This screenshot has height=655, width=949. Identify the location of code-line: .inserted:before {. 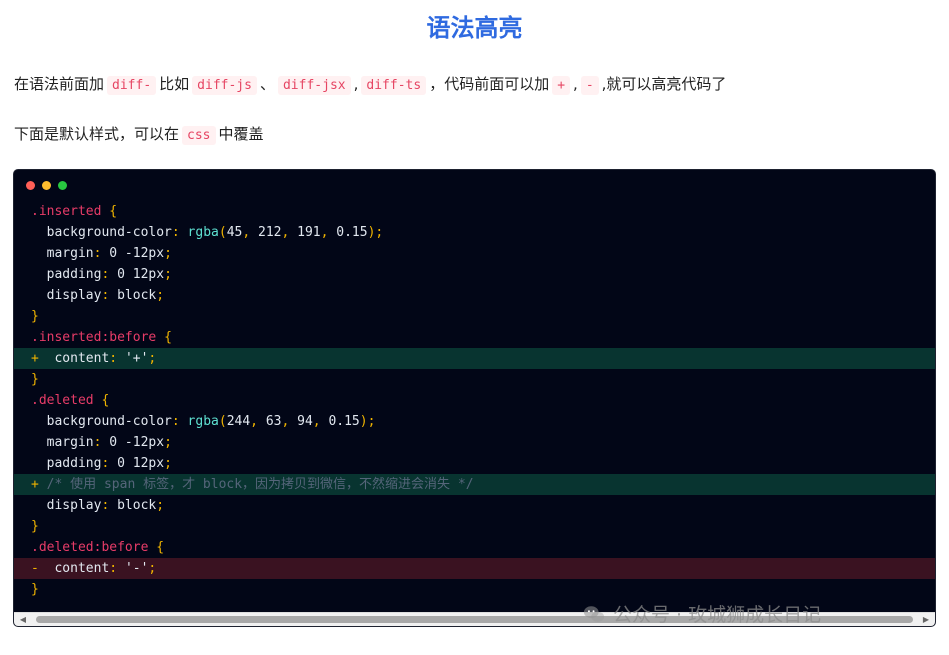
(474, 337).